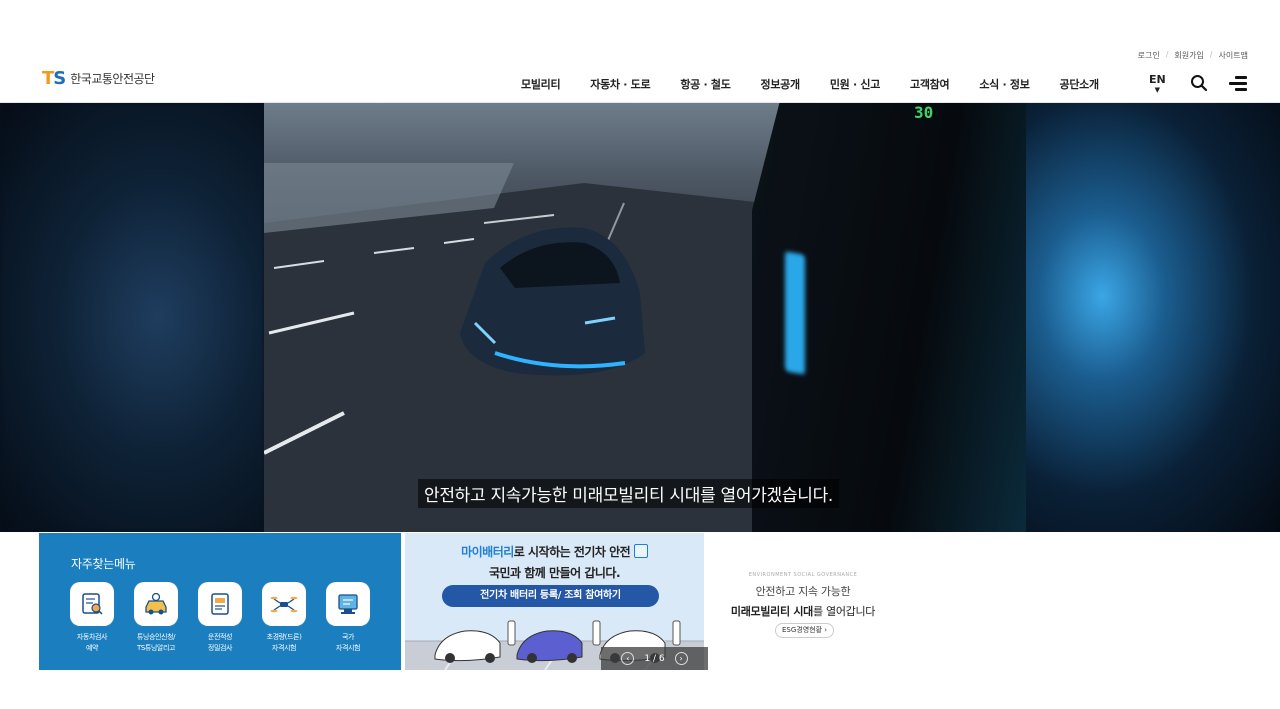  I want to click on slide-counter: 1 / 6, so click(654, 658).